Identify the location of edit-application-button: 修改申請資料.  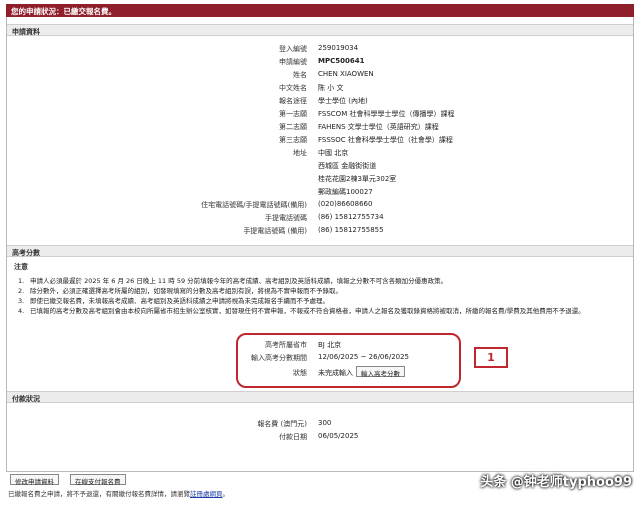
(34, 480).